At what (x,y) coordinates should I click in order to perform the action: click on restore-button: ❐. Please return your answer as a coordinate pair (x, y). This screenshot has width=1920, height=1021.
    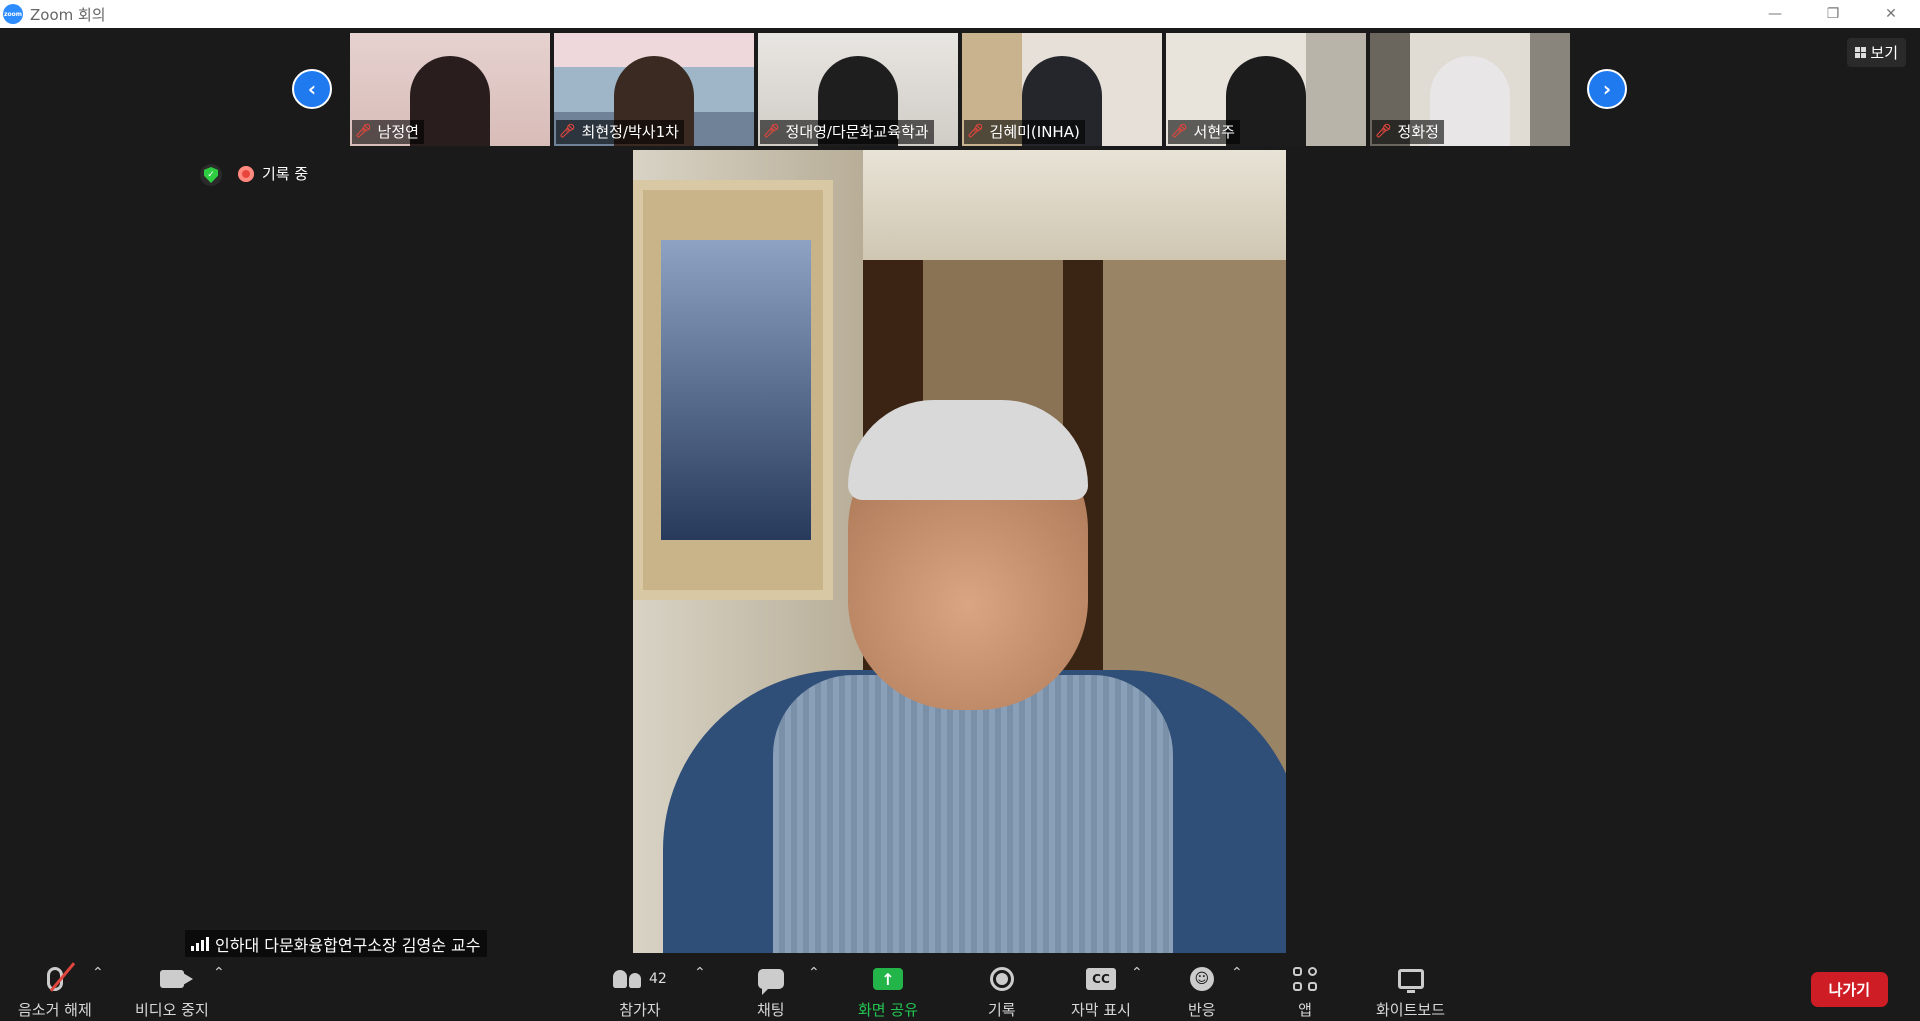
    Looking at the image, I should click on (1833, 14).